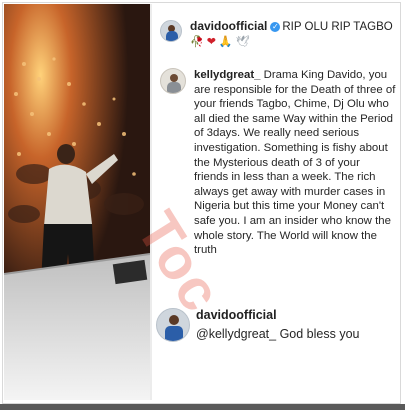 The image size is (405, 410). I want to click on folded-hands-icon: 🙏, so click(227, 42).